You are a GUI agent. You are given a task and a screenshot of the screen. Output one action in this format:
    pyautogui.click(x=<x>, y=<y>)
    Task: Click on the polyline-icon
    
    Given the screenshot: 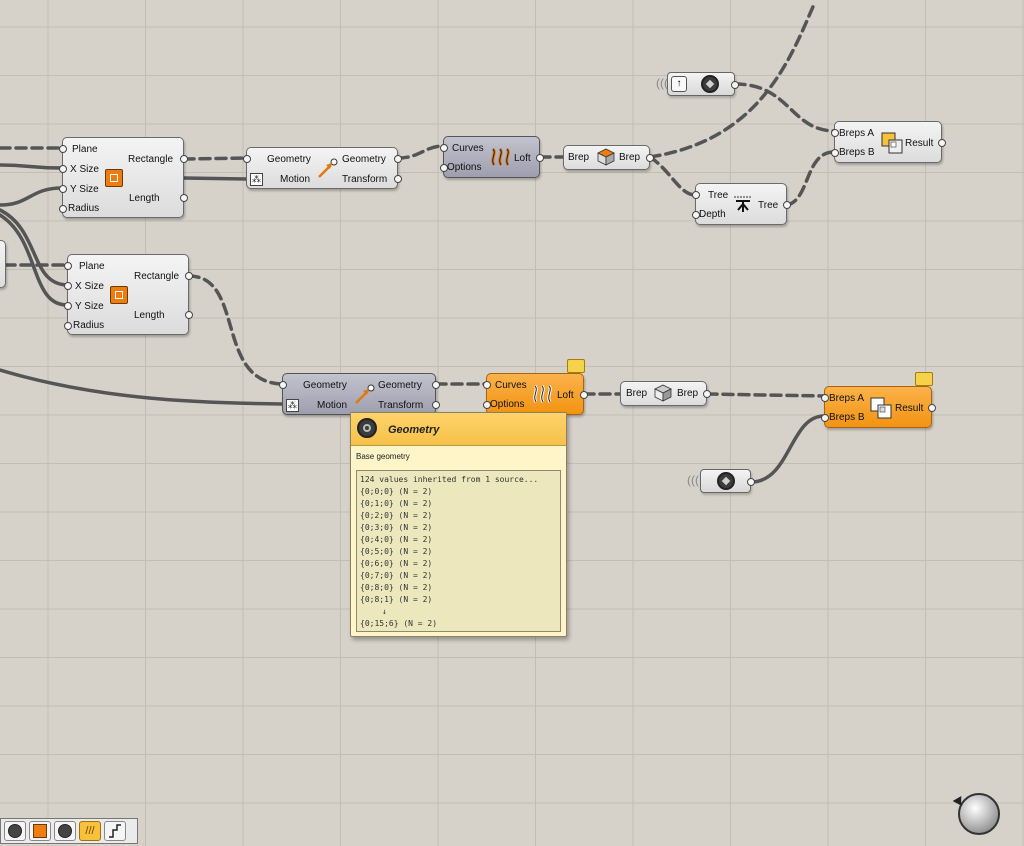 What is the action you would take?
    pyautogui.click(x=115, y=831)
    